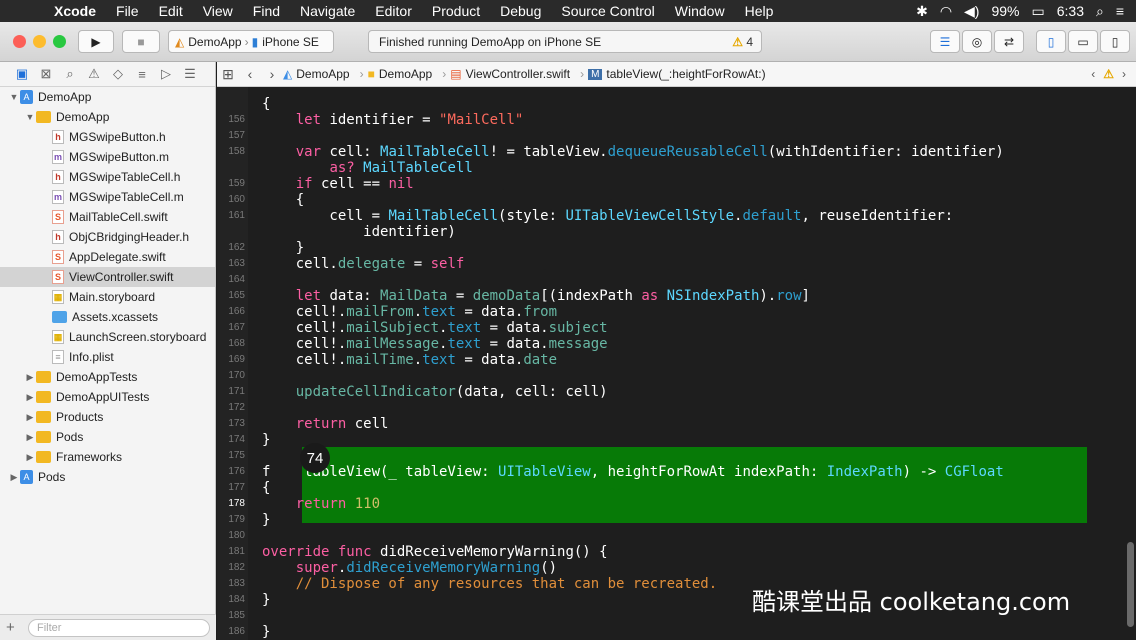 The image size is (1136, 640). I want to click on warning-icon: ⚠, so click(1108, 74).